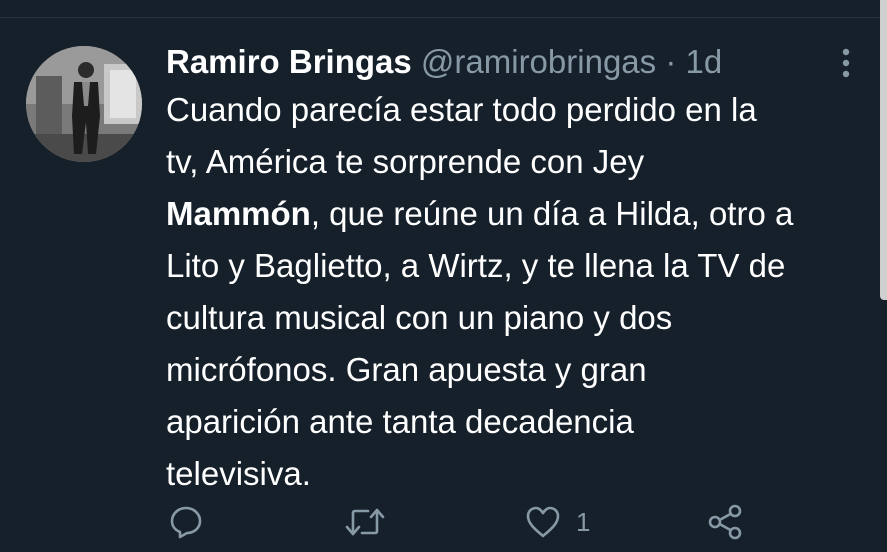 Image resolution: width=887 pixels, height=552 pixels. I want to click on avatar, so click(84, 104).